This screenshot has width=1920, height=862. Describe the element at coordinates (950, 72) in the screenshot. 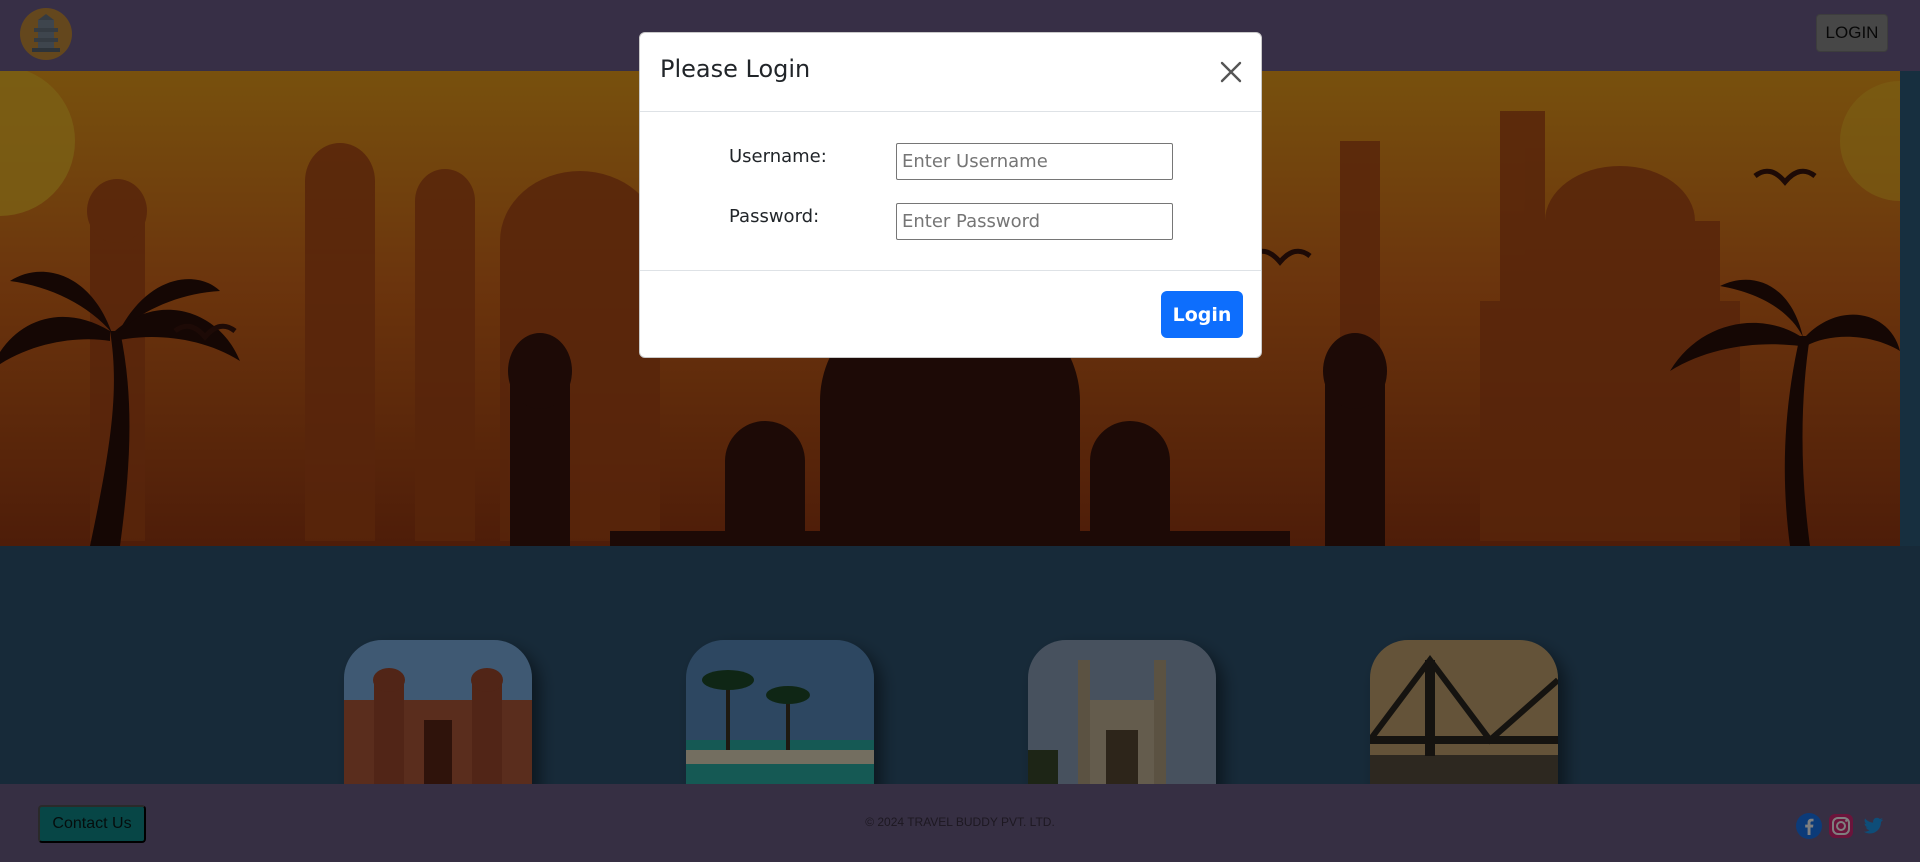

I see `modal-header: Please Login` at that location.